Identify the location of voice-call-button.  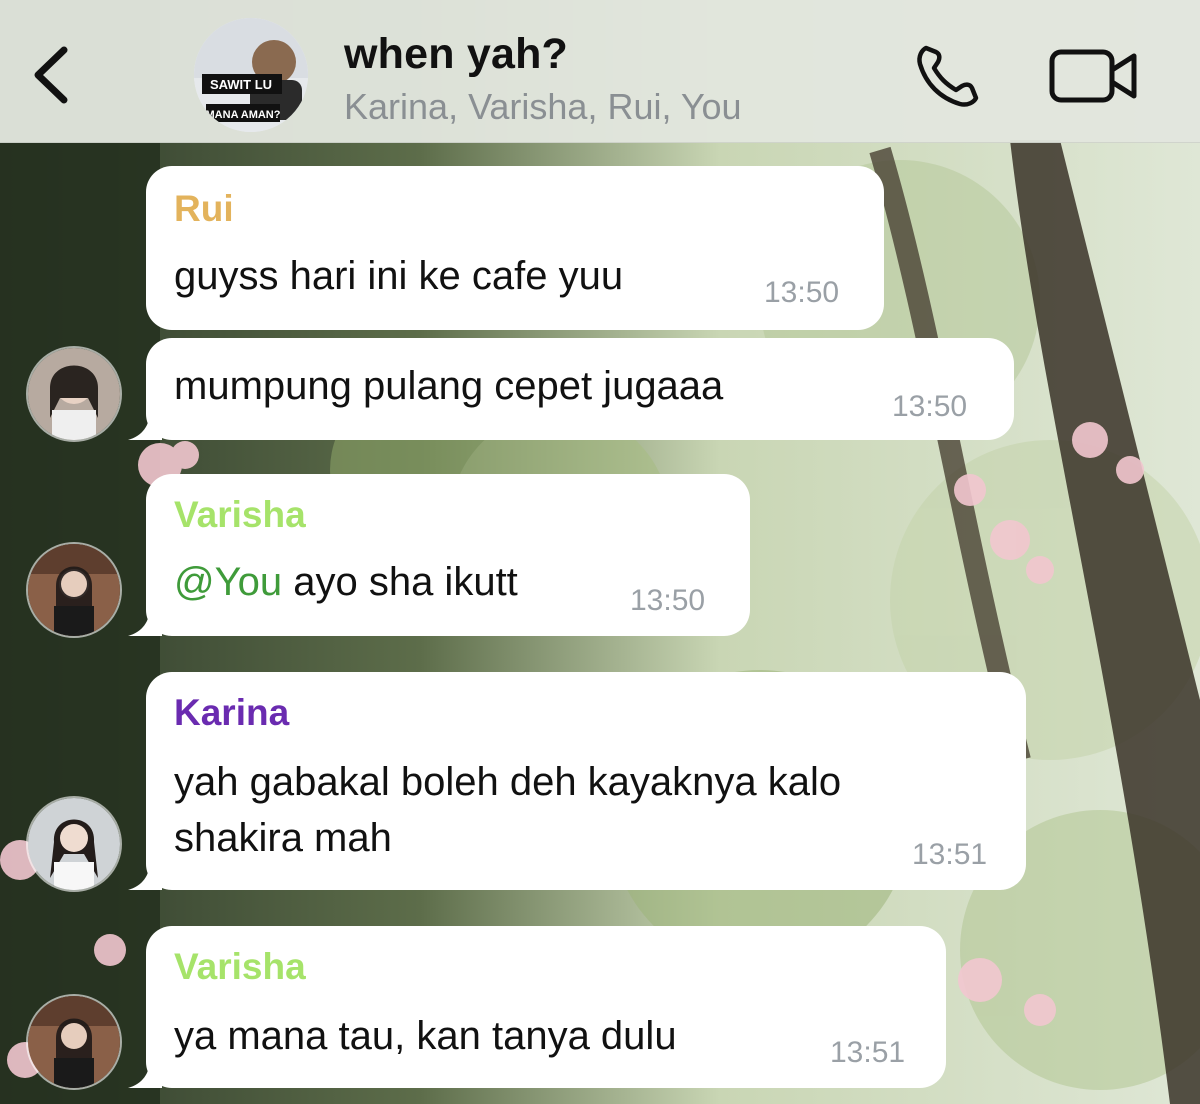
(948, 76).